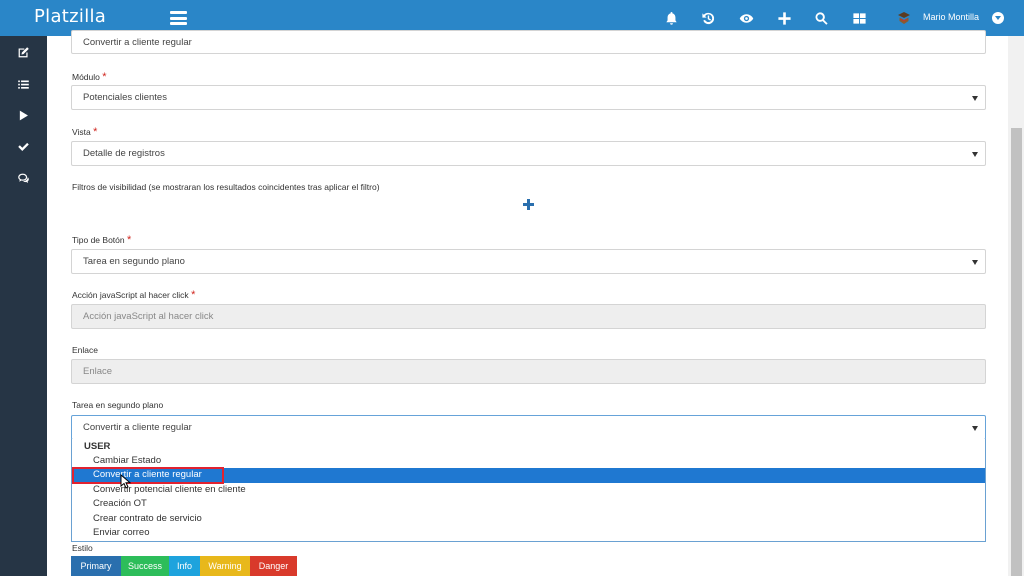 The image size is (1024, 576). Describe the element at coordinates (137, 42) in the screenshot. I see `button-name-value: Convertir a cliente regular` at that location.